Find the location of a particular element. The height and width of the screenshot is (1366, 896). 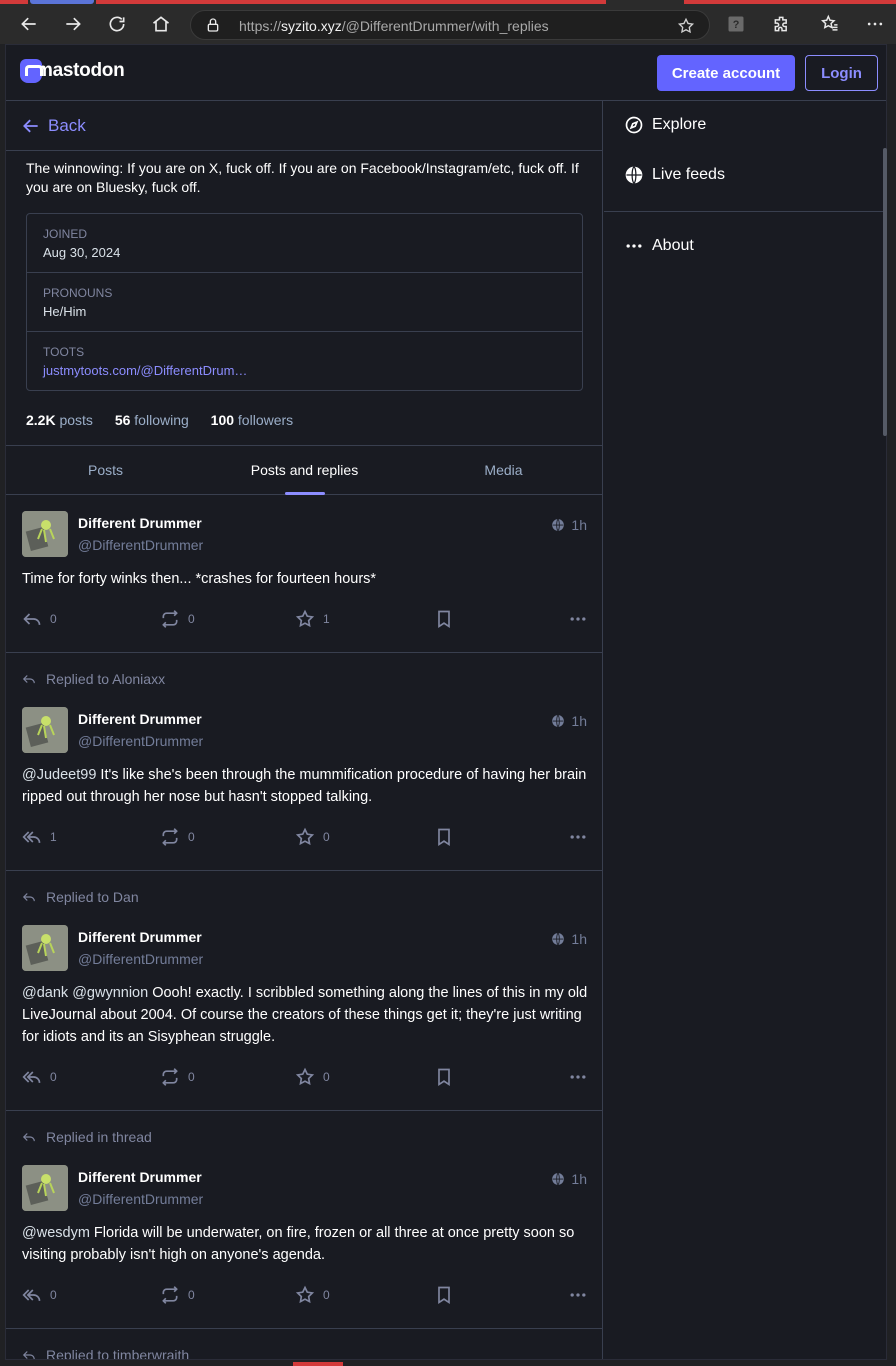

star-icon is located at coordinates (305, 618).